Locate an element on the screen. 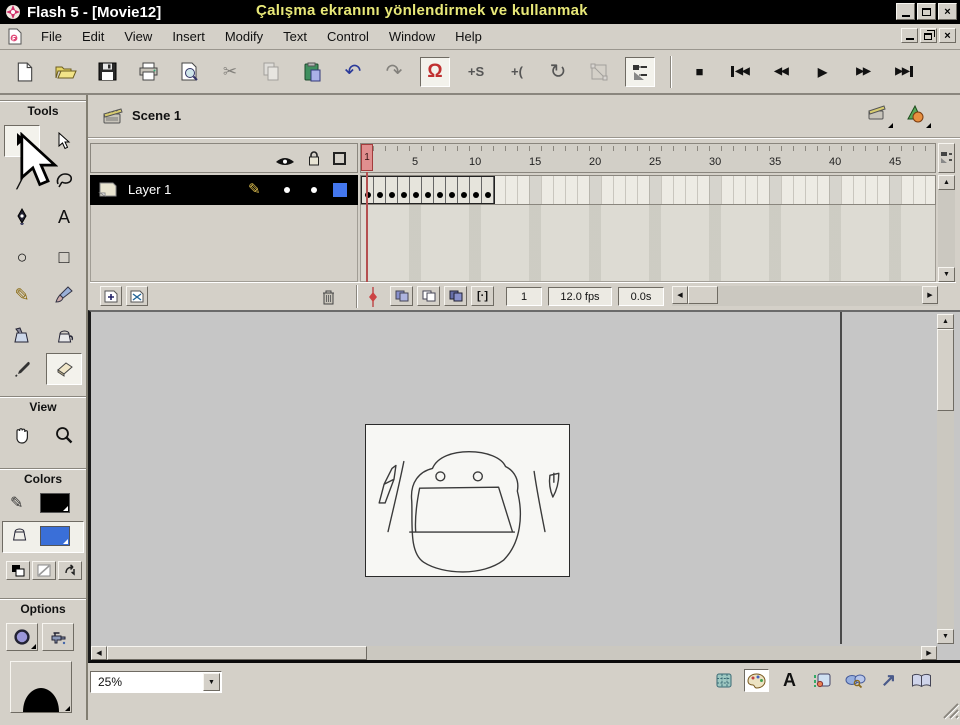 The image size is (960, 725). arrow-tool is located at coordinates (22, 141).